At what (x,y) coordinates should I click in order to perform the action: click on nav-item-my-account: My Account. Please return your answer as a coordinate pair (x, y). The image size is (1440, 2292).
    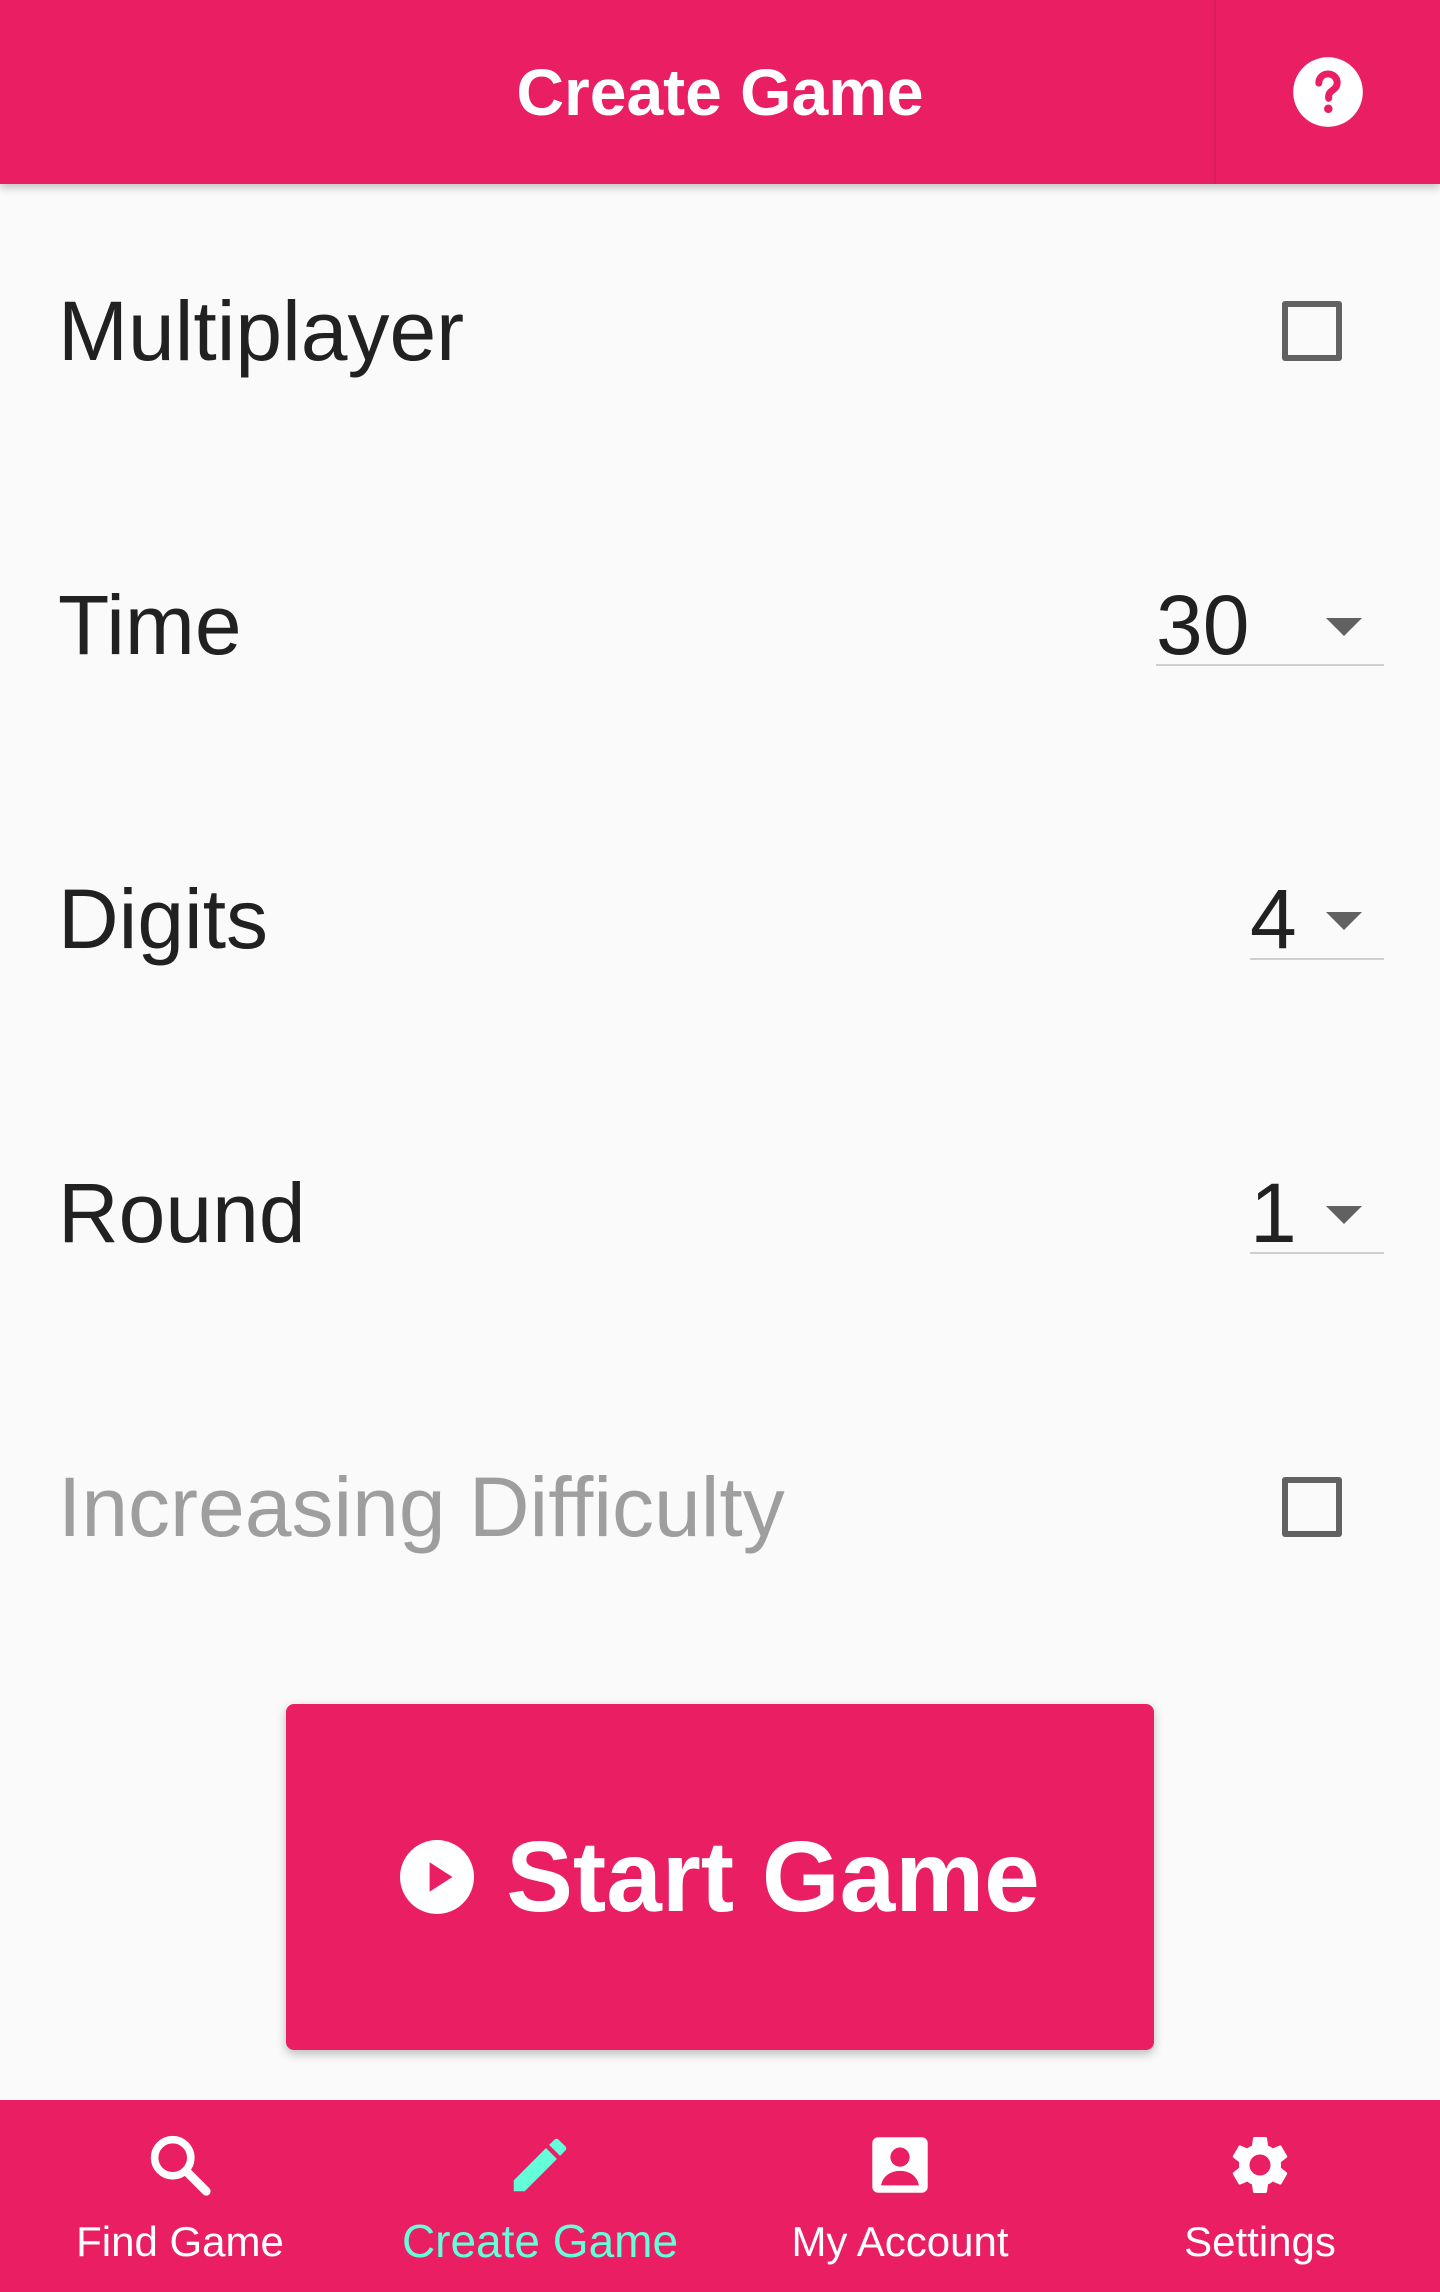
    Looking at the image, I should click on (900, 2196).